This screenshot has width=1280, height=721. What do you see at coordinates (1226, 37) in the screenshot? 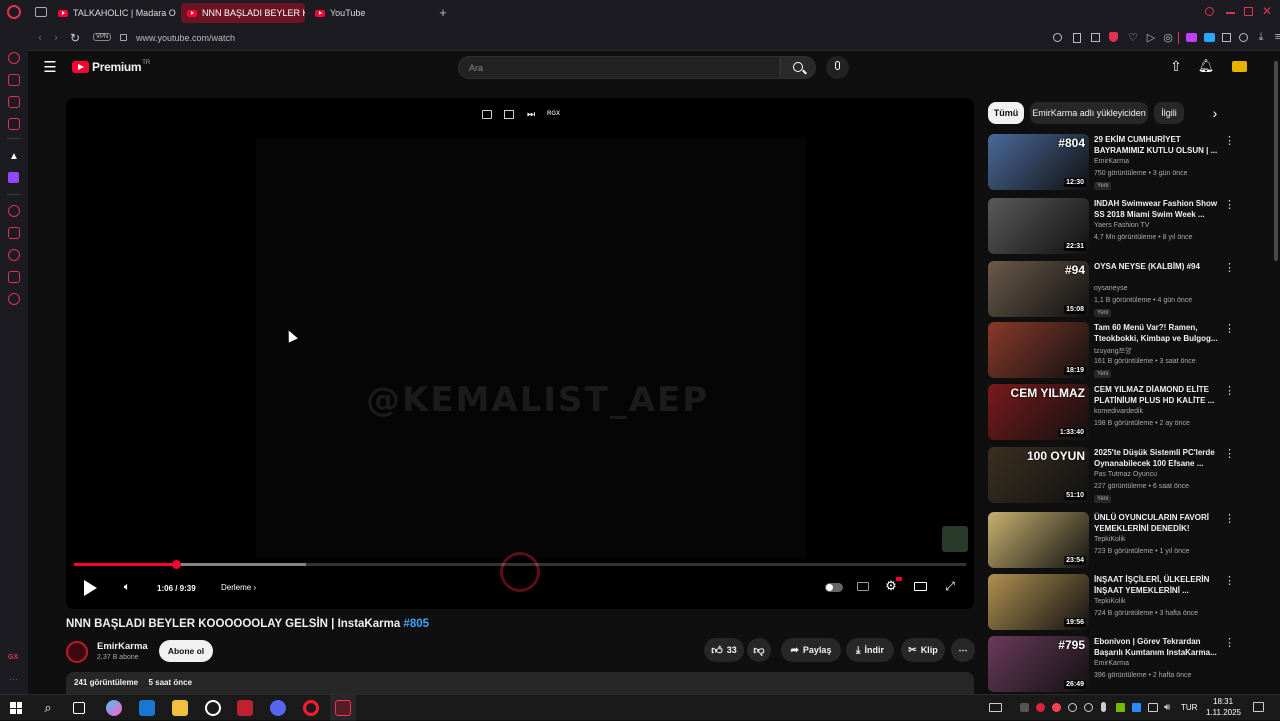
I see `puzzle-icon` at bounding box center [1226, 37].